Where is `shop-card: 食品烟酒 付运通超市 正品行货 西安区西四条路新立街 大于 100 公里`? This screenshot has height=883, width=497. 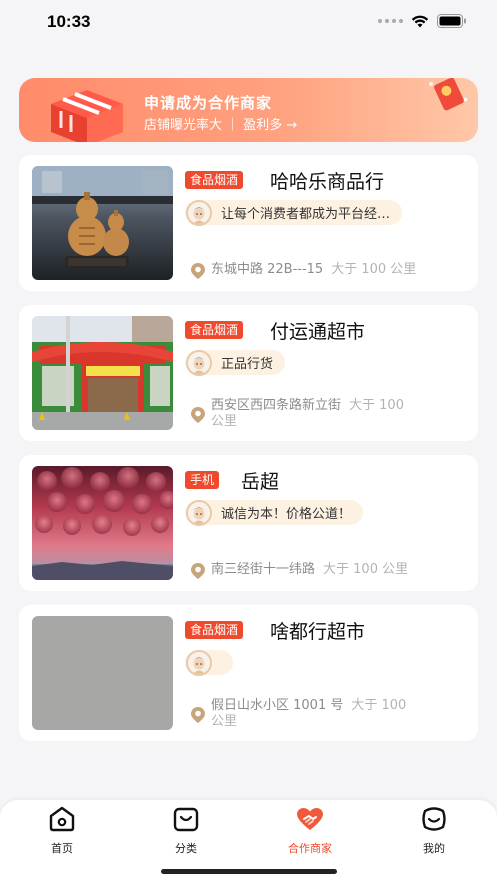 shop-card: 食品烟酒 付运通超市 正品行货 西安区西四条路新立街 大于 100 公里 is located at coordinates (248, 373).